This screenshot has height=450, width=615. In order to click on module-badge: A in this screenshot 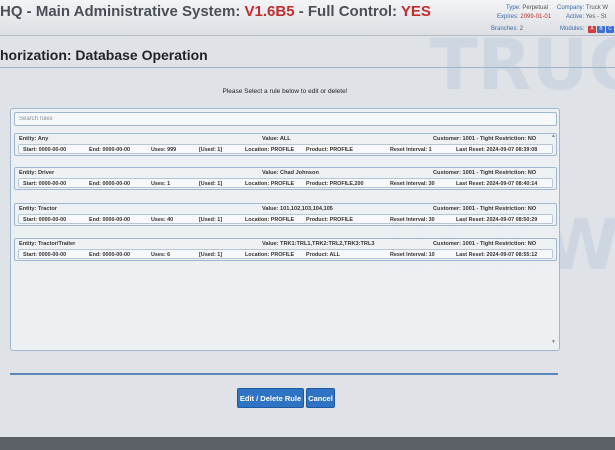, I will do `click(592, 29)`.